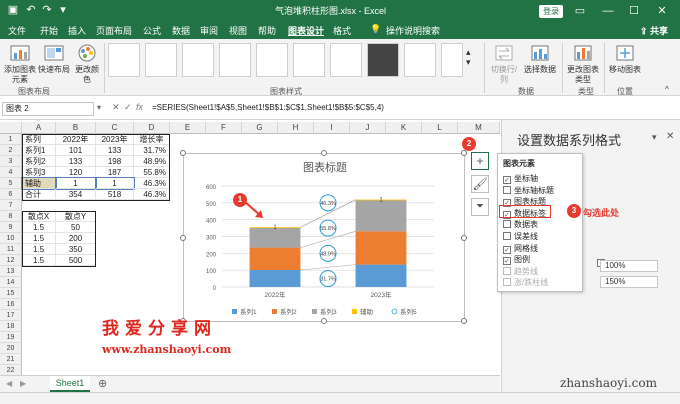  Describe the element at coordinates (408, 311) in the screenshot. I see `legend-label: 系列5` at that location.